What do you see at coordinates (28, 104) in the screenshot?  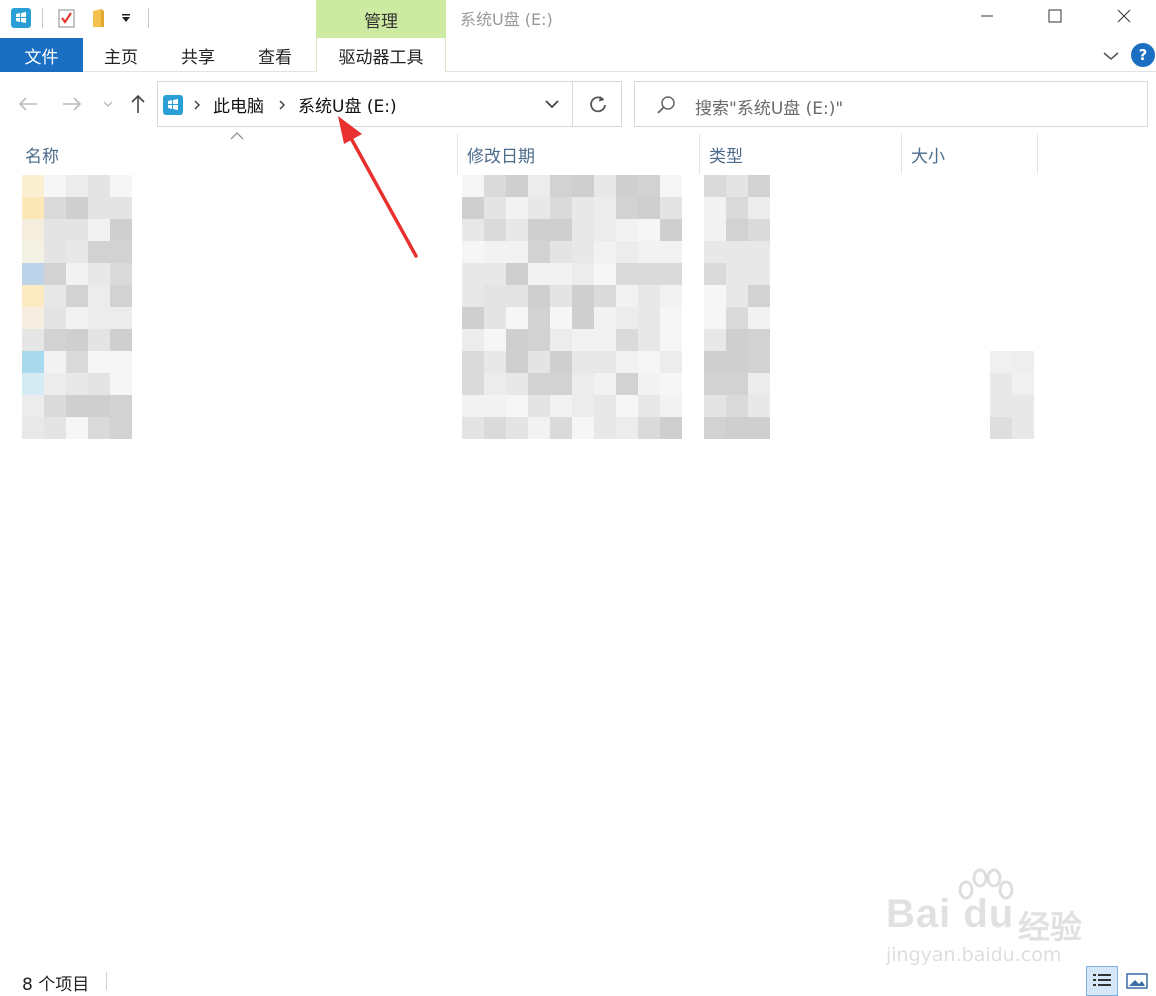 I see `back-button` at bounding box center [28, 104].